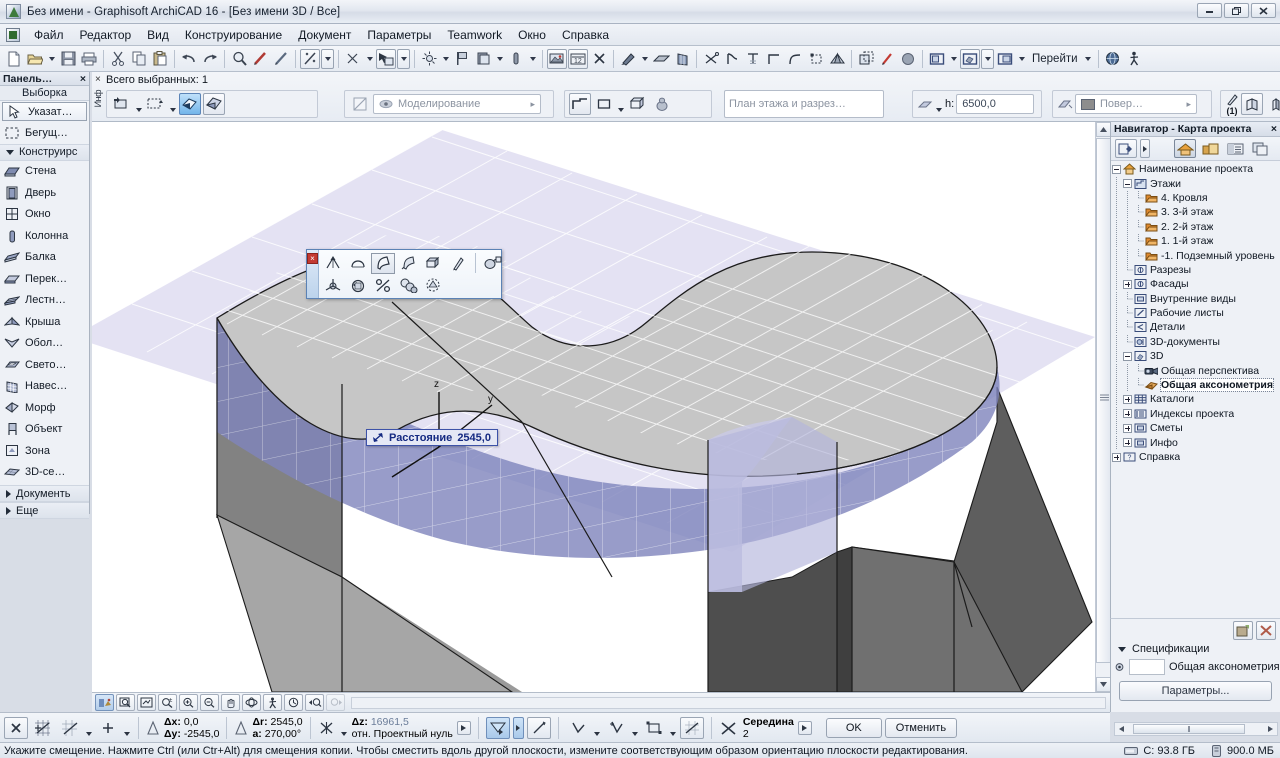 This screenshot has height=758, width=1280. I want to click on step-profile-icon, so click(580, 104).